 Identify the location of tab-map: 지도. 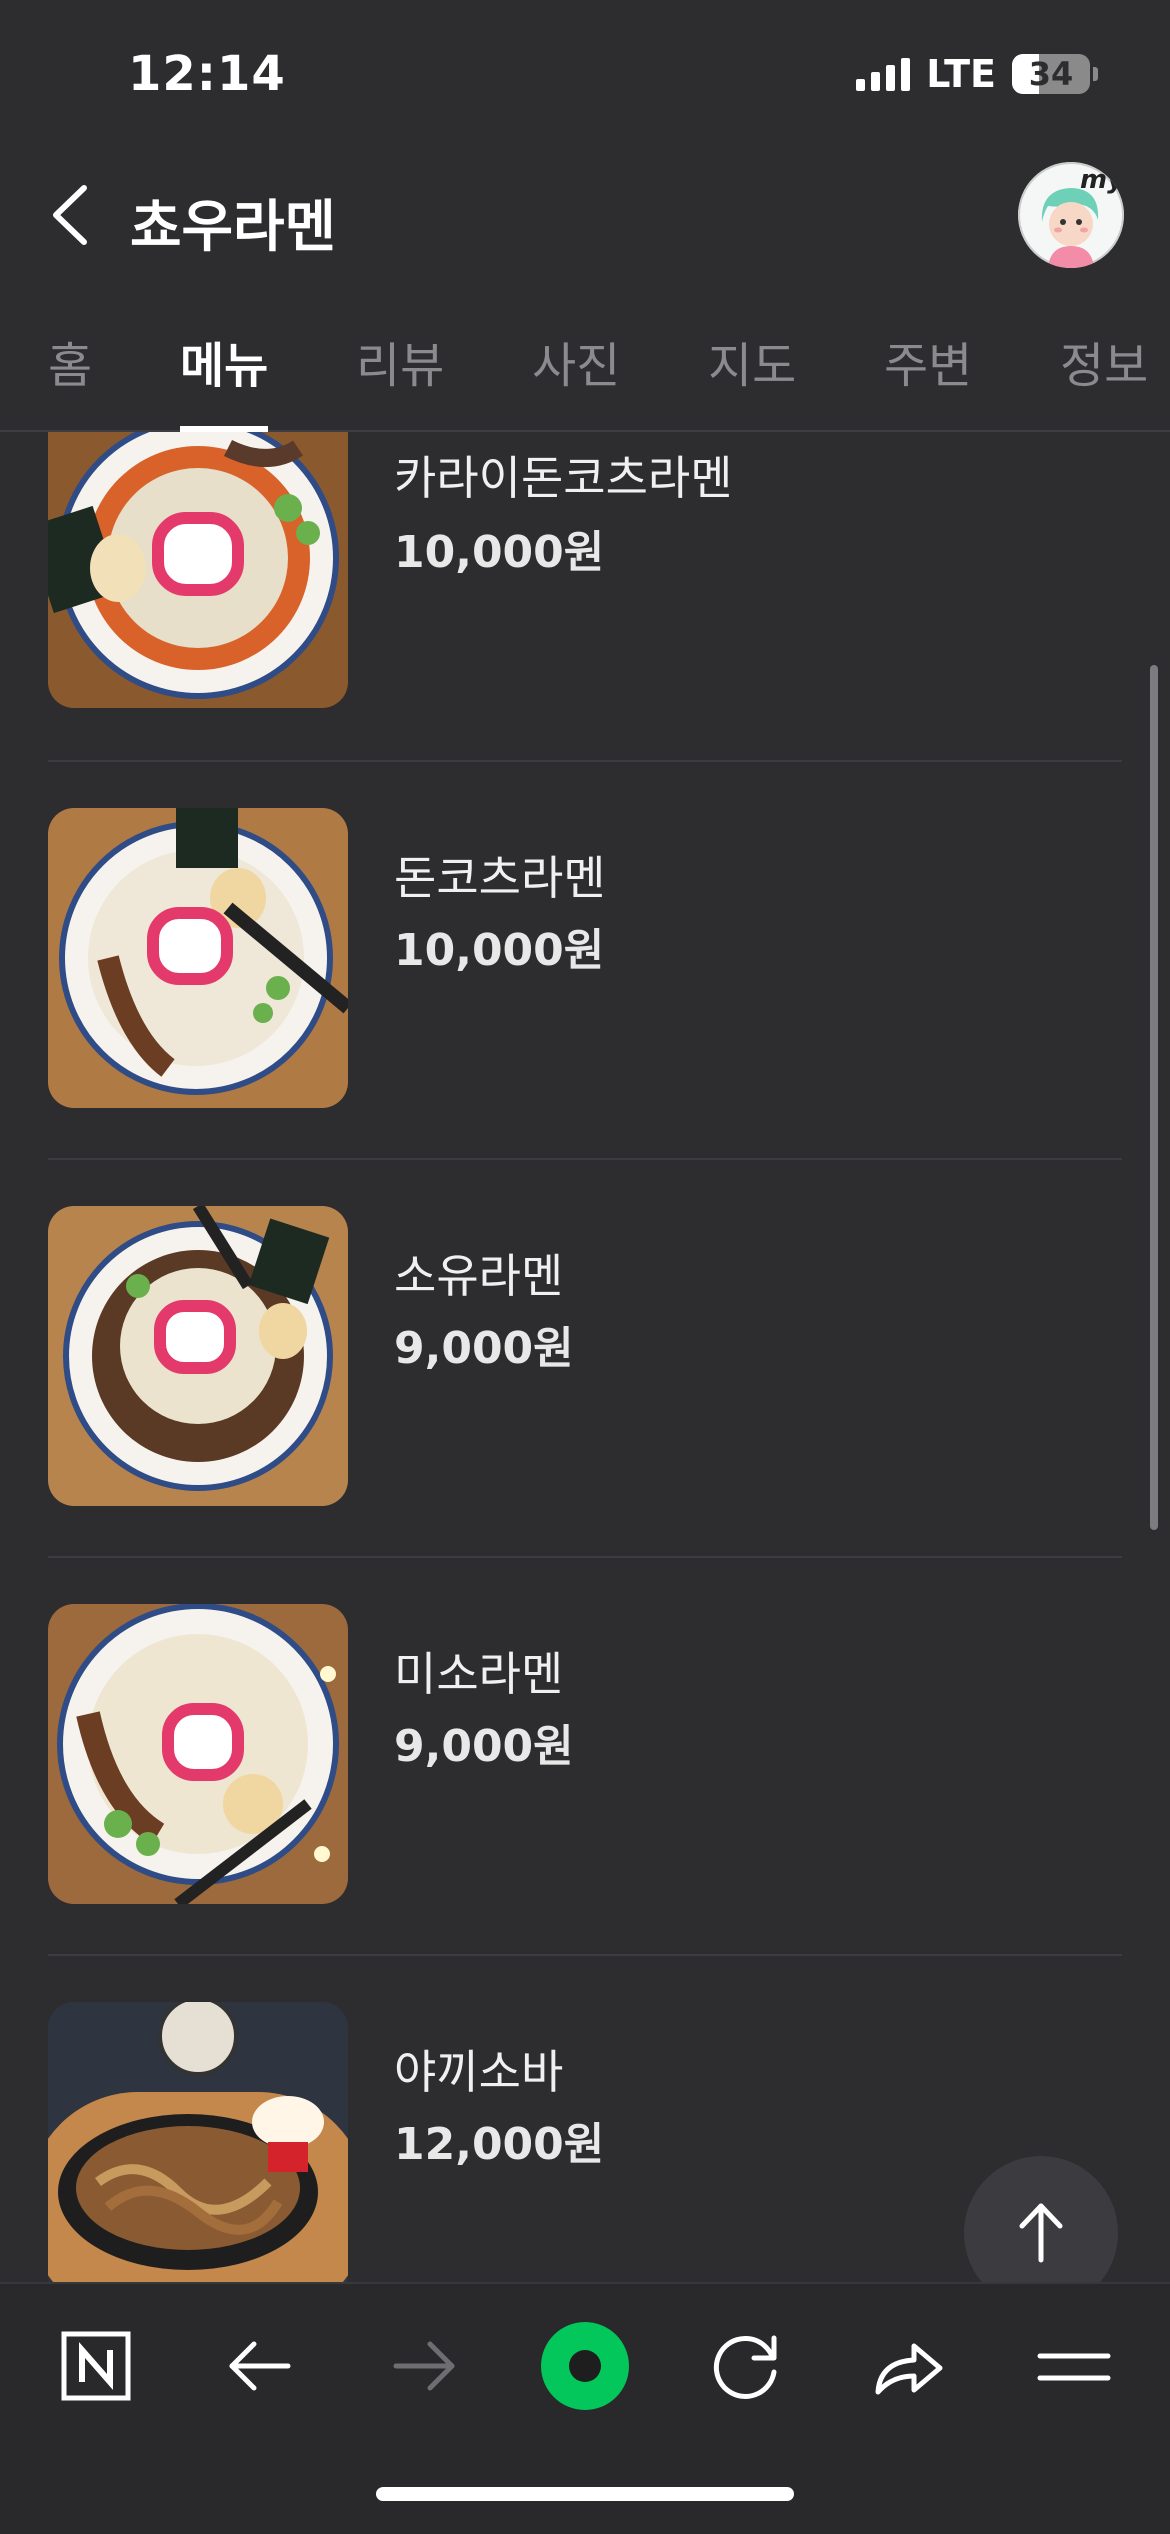
(752, 361).